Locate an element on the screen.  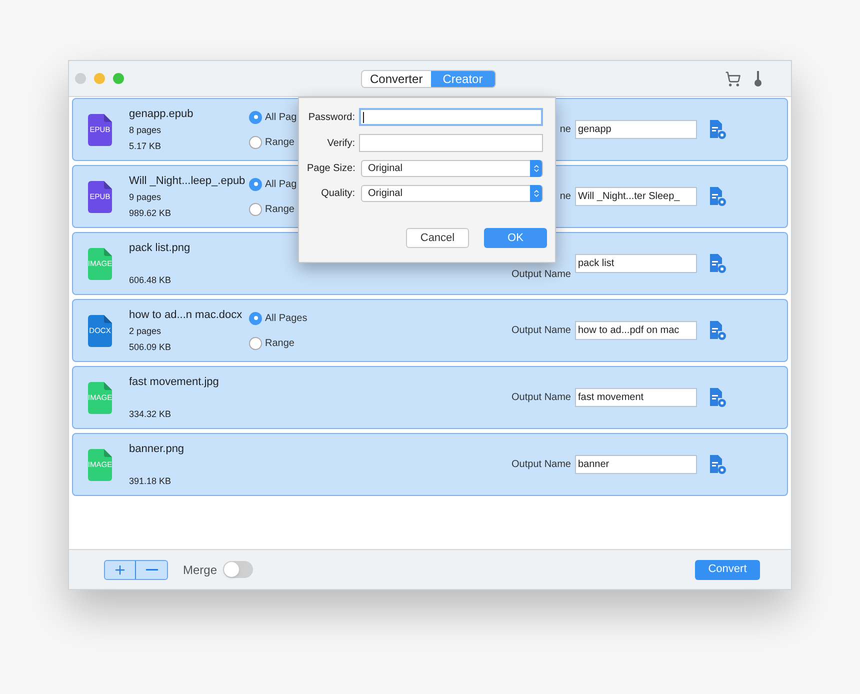
file-name: fast movement.jpg is located at coordinates (174, 382).